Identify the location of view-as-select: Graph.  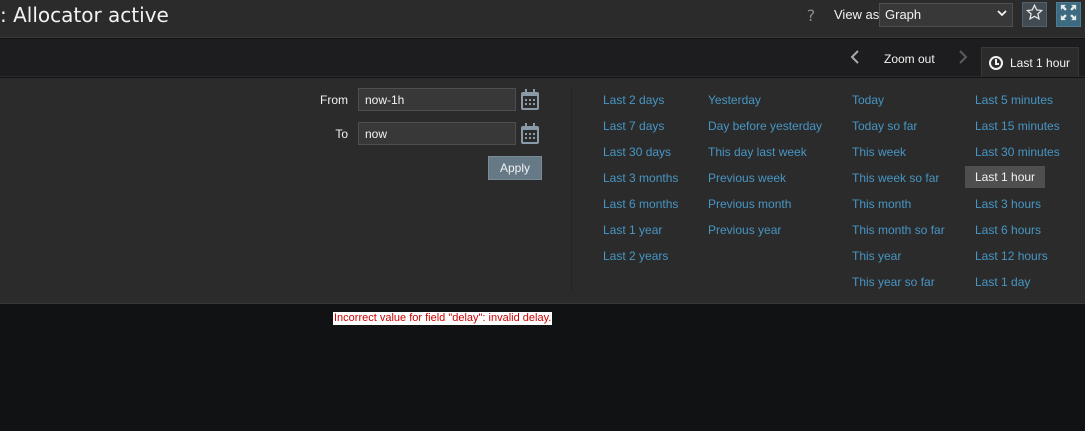
(946, 15).